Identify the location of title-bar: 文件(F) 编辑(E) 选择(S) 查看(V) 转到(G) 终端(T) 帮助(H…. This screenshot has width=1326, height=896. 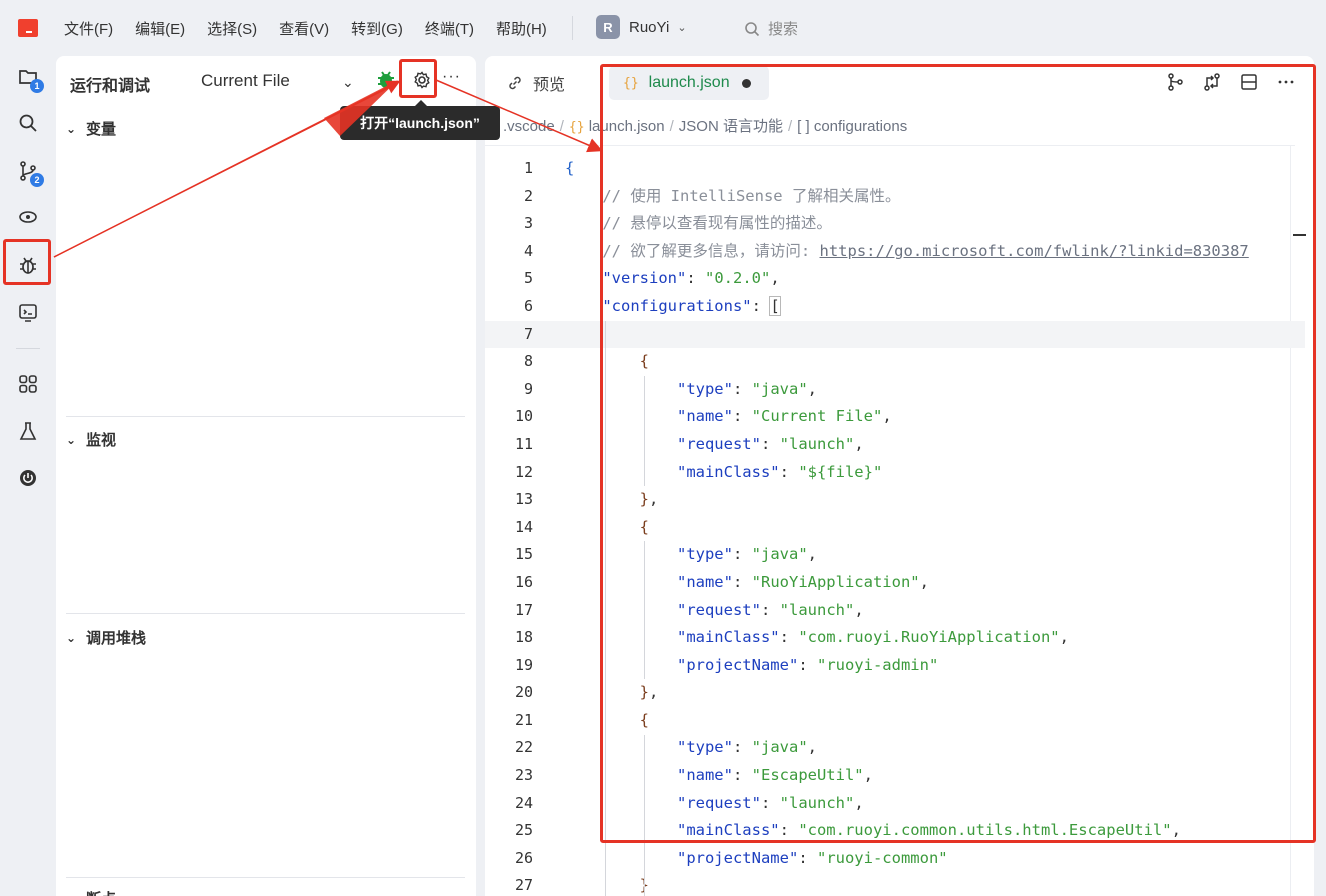
(663, 28).